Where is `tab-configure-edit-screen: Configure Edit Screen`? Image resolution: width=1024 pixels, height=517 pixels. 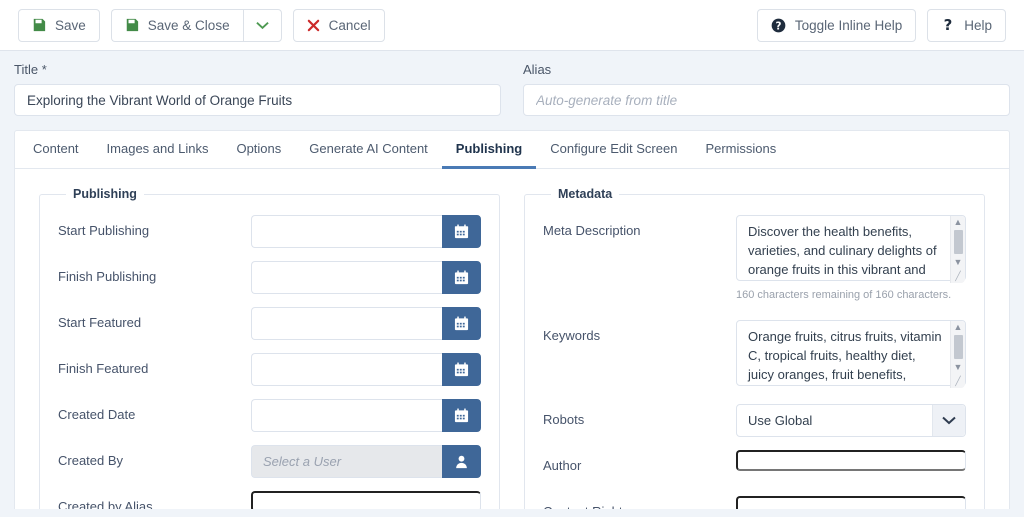 tab-configure-edit-screen: Configure Edit Screen is located at coordinates (613, 150).